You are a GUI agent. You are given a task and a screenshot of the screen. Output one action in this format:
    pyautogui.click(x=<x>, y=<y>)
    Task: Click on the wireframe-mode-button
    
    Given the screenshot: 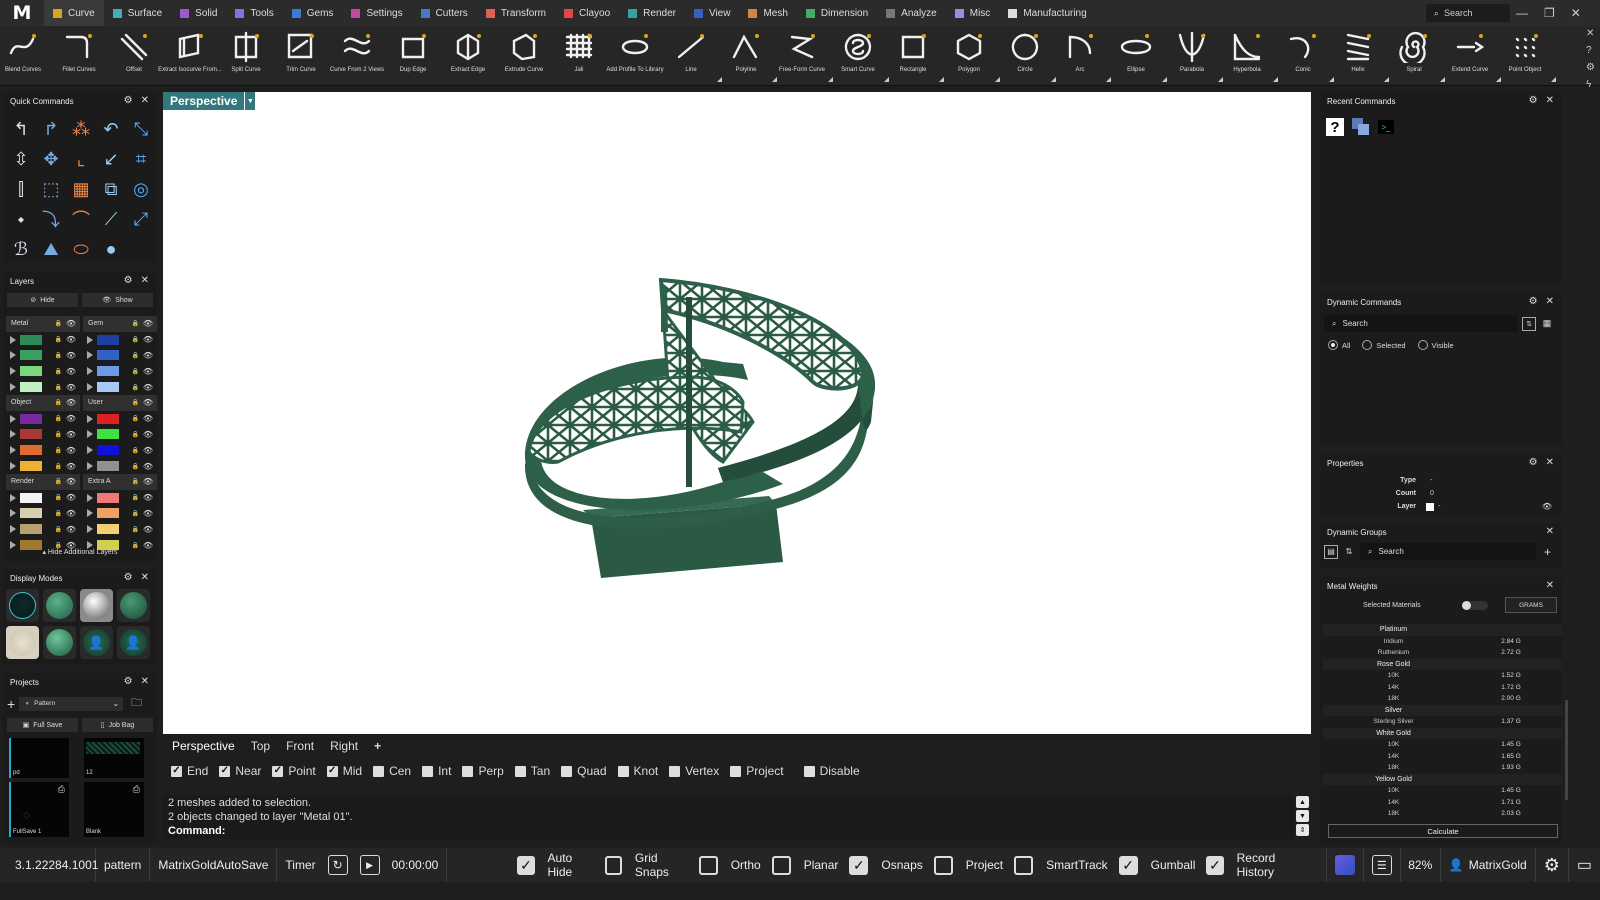 What is the action you would take?
    pyautogui.click(x=22, y=605)
    